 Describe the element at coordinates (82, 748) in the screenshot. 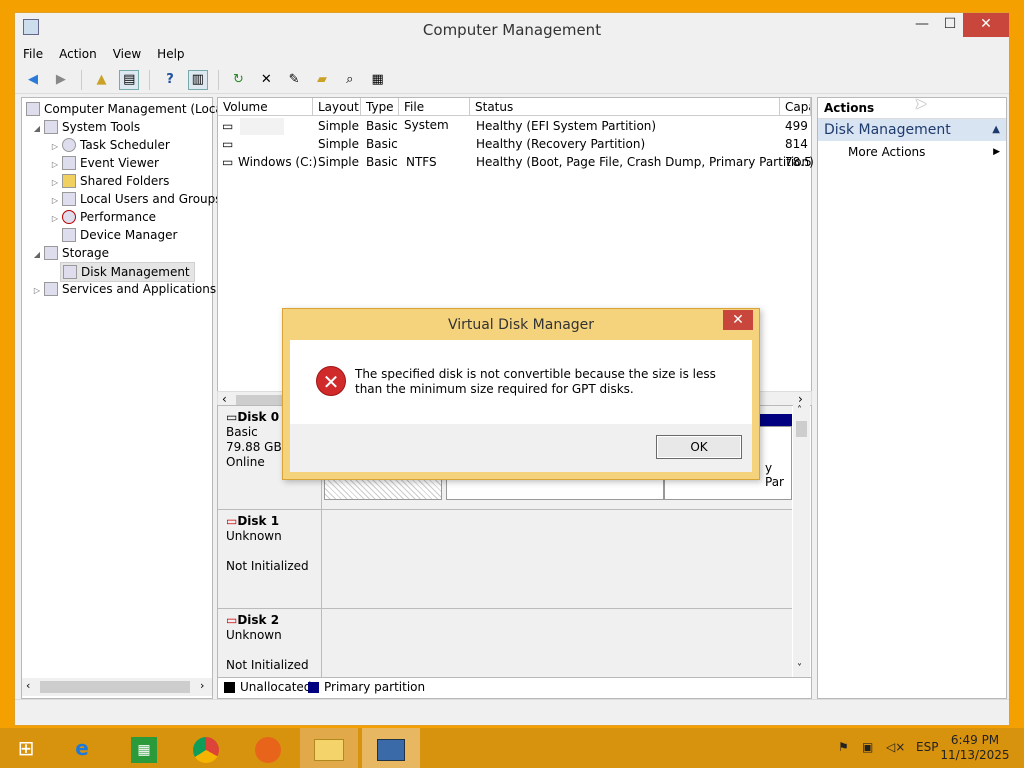

I see `internet-explorer-icon: e` at that location.